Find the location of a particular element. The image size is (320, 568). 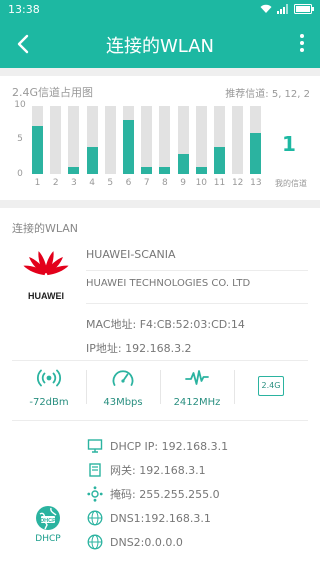

dns1-text: DNS1:192.168.3.1 is located at coordinates (160, 518).